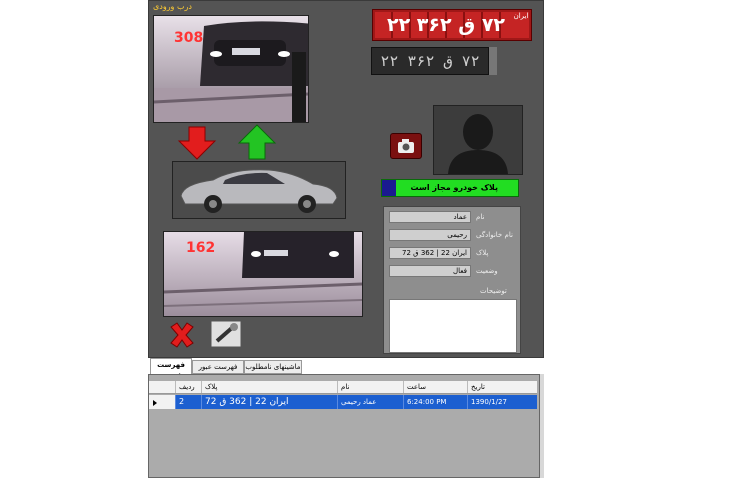  Describe the element at coordinates (231, 69) in the screenshot. I see `entry-camera-view: 308` at that location.